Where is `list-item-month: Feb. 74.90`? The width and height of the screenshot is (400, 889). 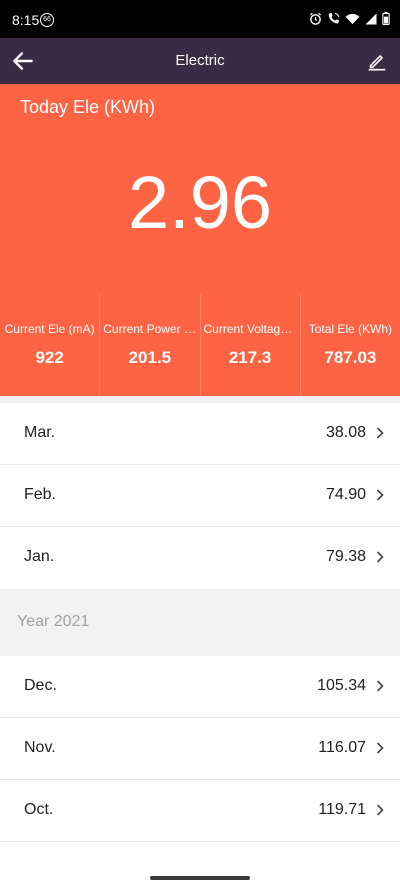
list-item-month: Feb. 74.90 is located at coordinates (200, 496).